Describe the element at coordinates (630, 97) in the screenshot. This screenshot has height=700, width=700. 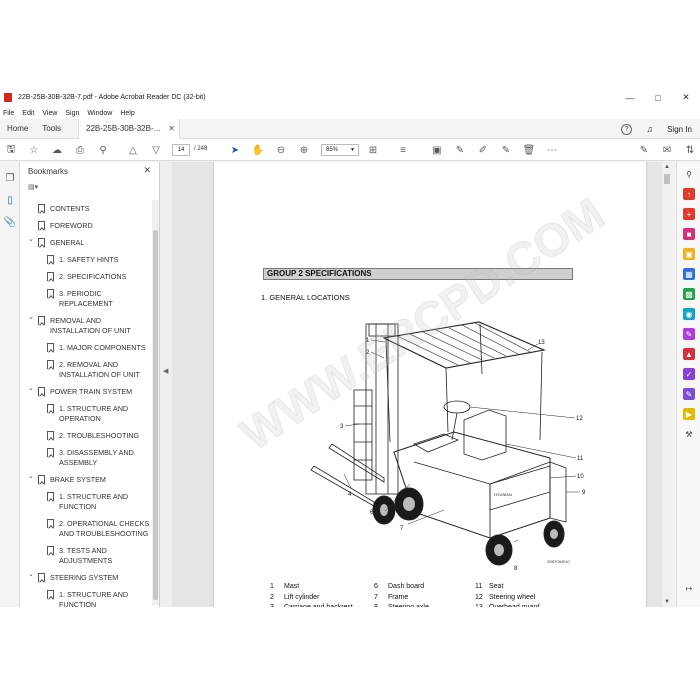
I see `minimize-icon: —` at that location.